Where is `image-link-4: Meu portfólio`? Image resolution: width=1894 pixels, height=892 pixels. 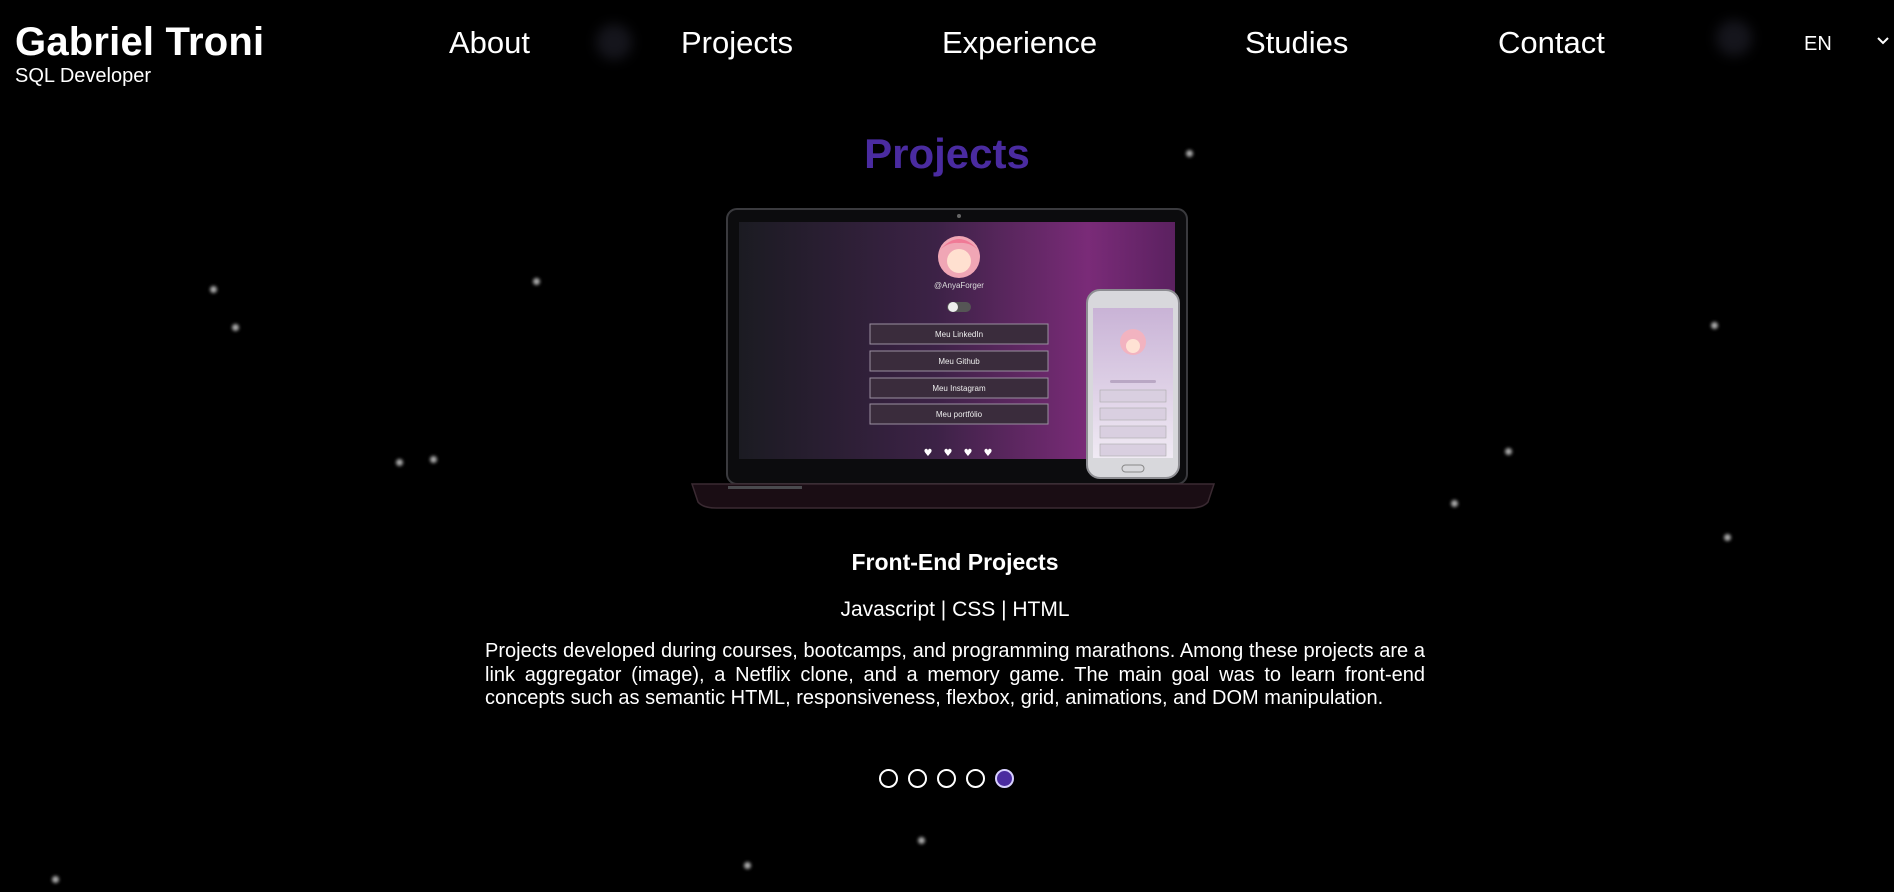
image-link-4: Meu portfólio is located at coordinates (959, 414).